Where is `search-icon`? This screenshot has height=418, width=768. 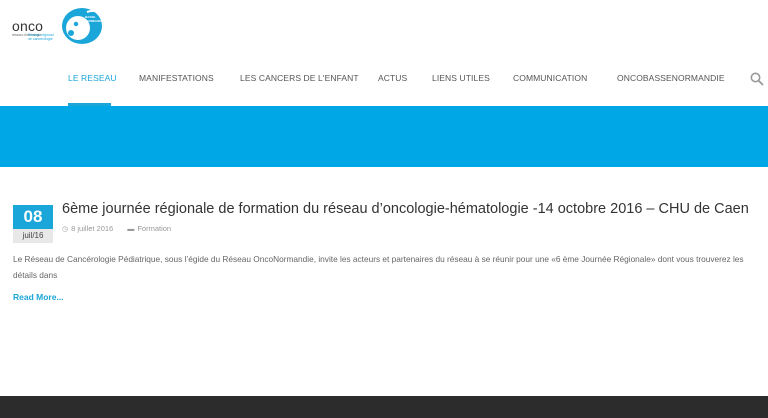 search-icon is located at coordinates (757, 79).